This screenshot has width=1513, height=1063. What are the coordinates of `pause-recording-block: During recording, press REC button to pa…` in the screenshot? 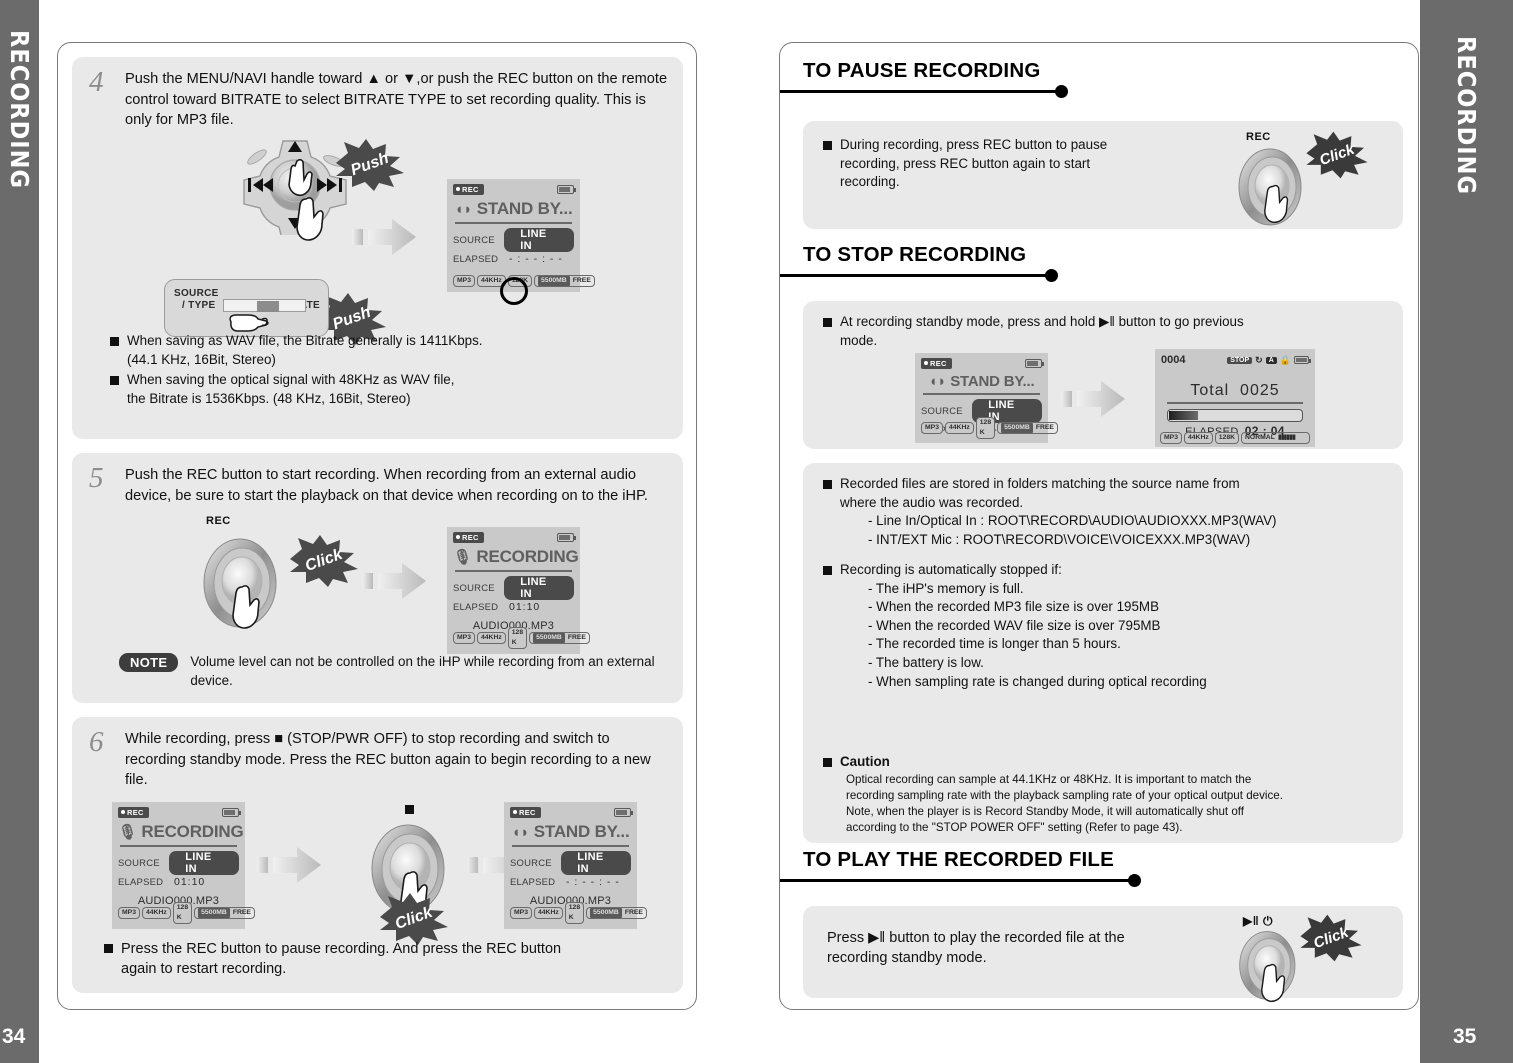 It's located at (1103, 175).